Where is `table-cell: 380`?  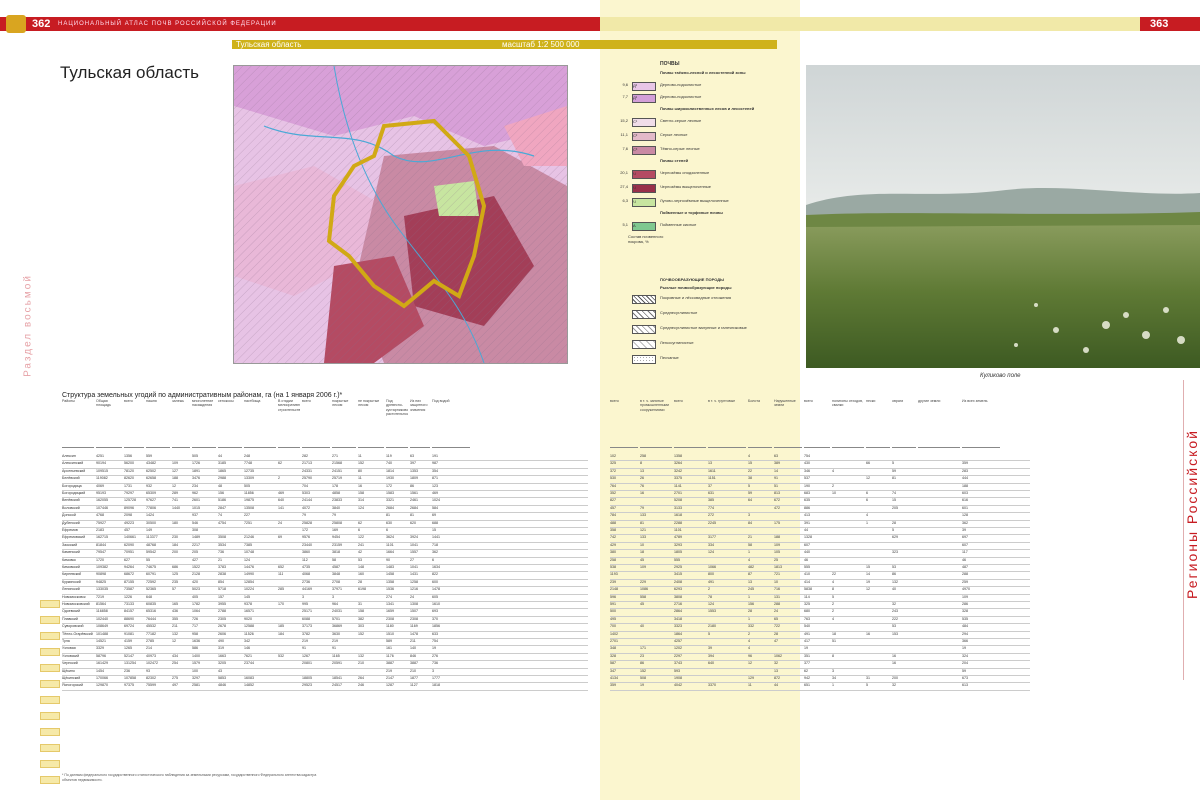 table-cell: 380 is located at coordinates (613, 552).